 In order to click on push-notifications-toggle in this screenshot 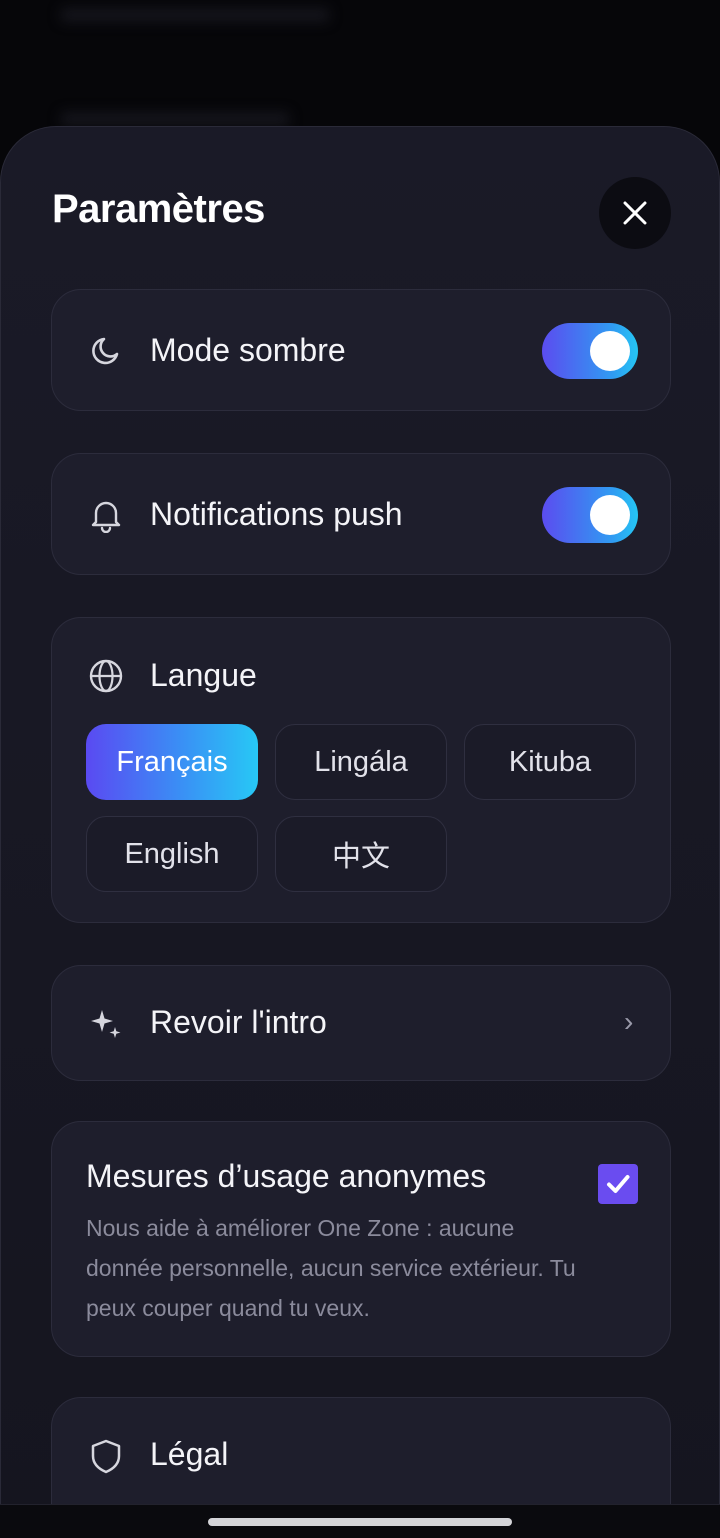, I will do `click(590, 515)`.